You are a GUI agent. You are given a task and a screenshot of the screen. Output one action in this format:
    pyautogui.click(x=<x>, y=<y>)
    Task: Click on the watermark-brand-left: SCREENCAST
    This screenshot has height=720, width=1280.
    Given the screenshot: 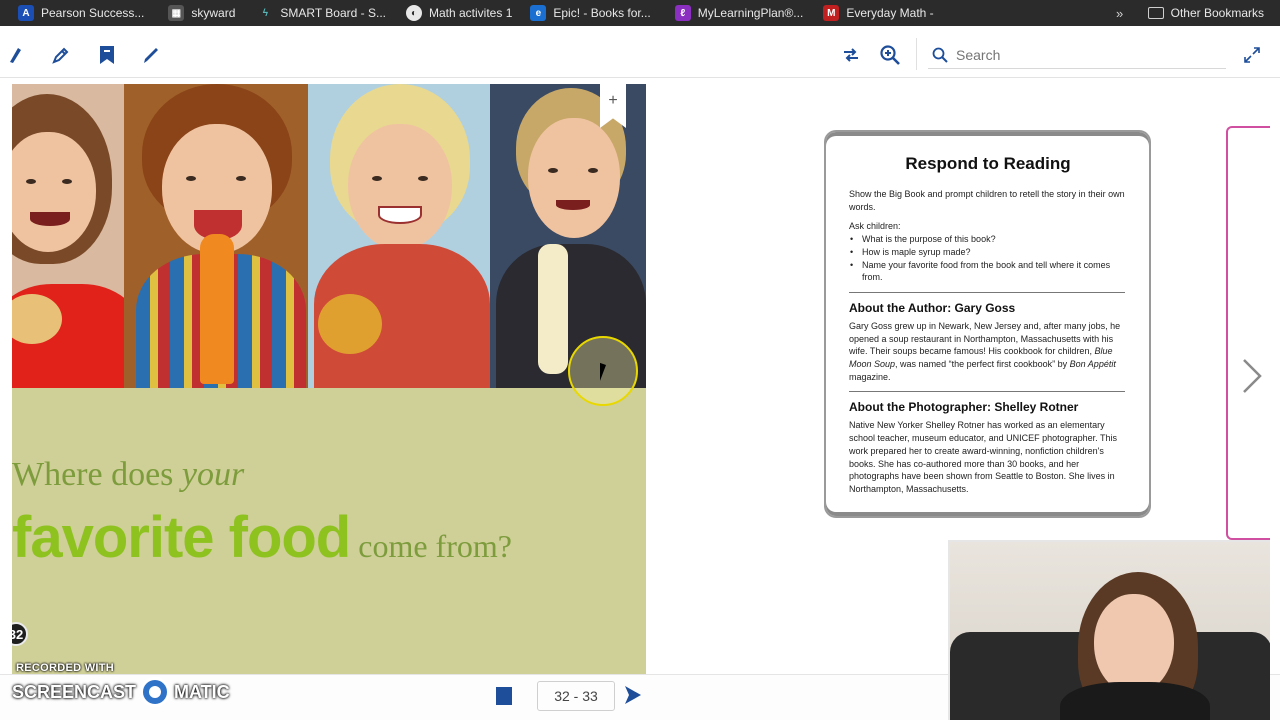 What is the action you would take?
    pyautogui.click(x=74, y=691)
    